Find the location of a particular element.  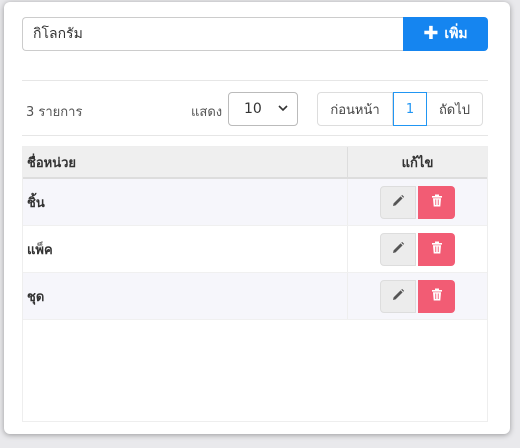

record-count: 3 รายการ is located at coordinates (54, 112).